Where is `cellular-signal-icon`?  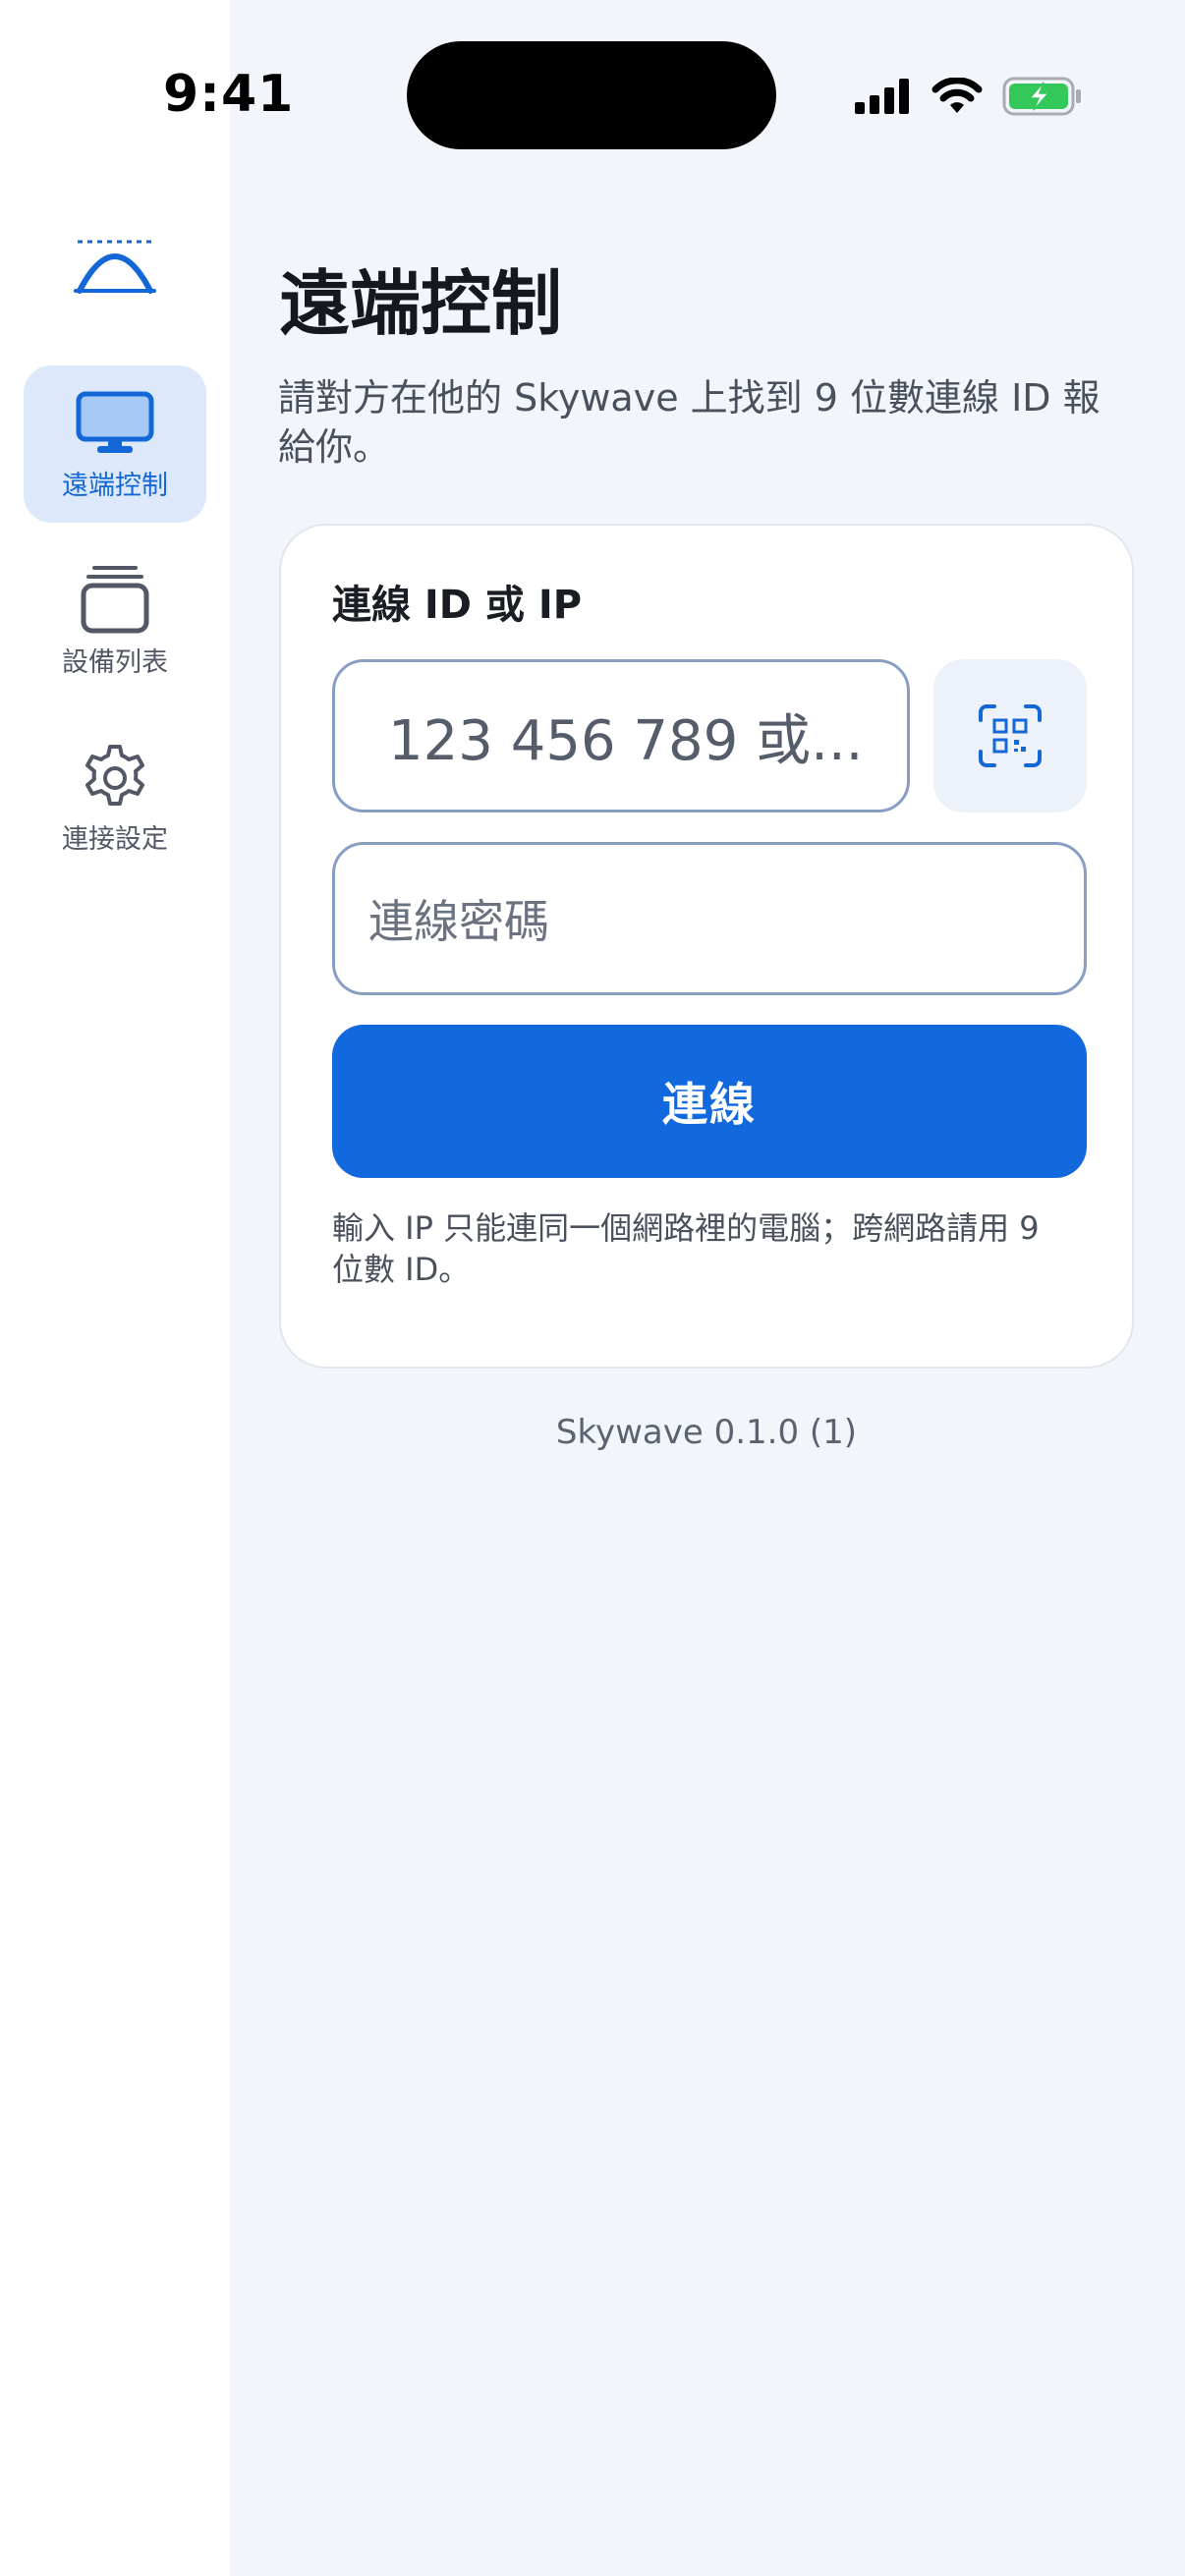 cellular-signal-icon is located at coordinates (882, 96).